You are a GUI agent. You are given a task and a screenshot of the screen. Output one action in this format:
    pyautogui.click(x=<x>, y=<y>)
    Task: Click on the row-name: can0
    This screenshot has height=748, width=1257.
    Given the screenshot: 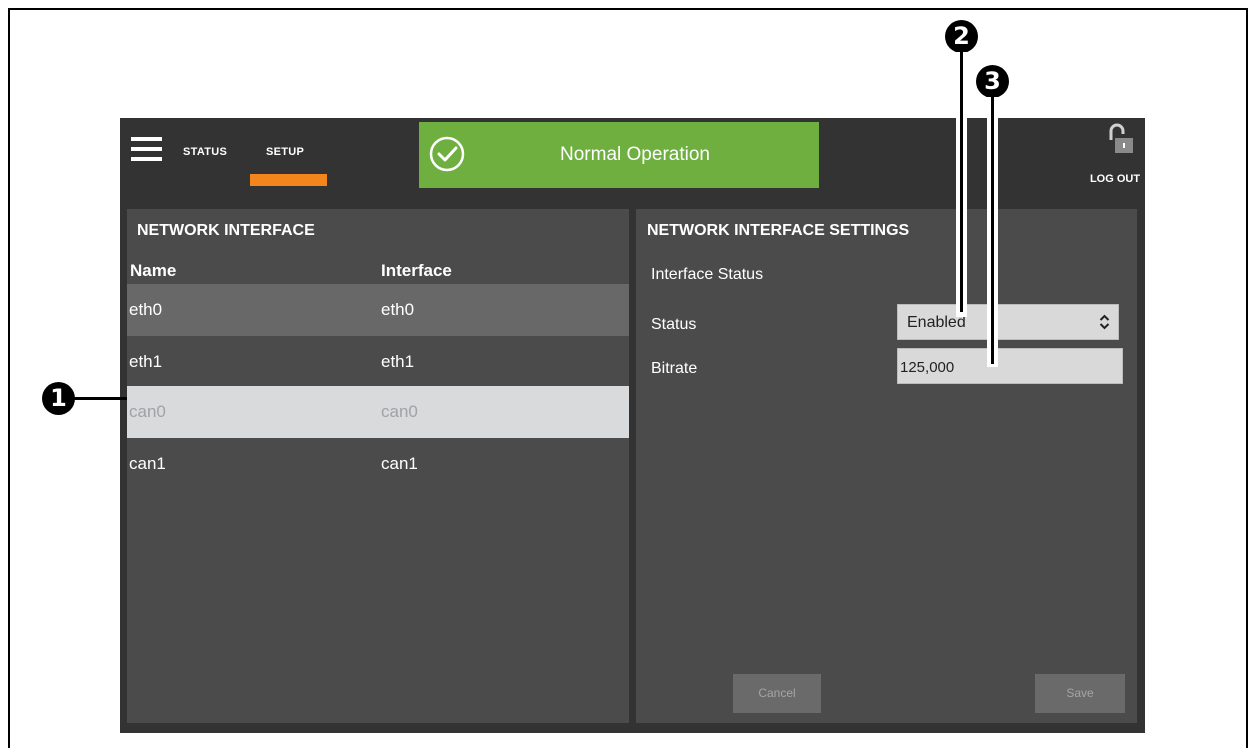 What is the action you would take?
    pyautogui.click(x=147, y=411)
    